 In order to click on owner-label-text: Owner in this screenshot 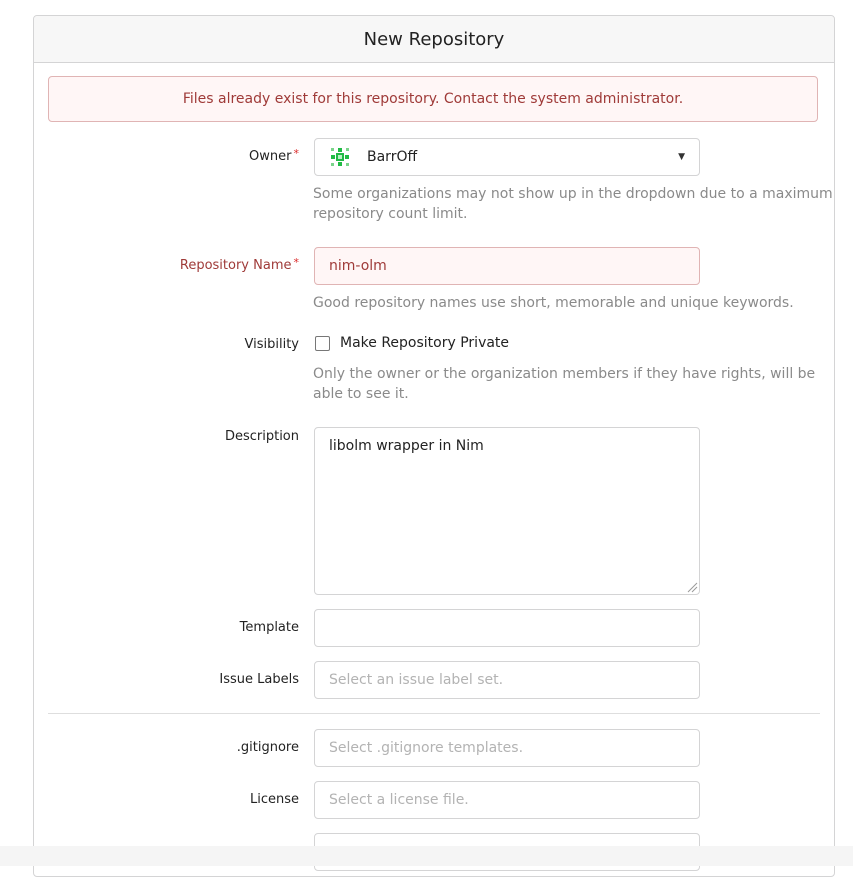, I will do `click(270, 156)`.